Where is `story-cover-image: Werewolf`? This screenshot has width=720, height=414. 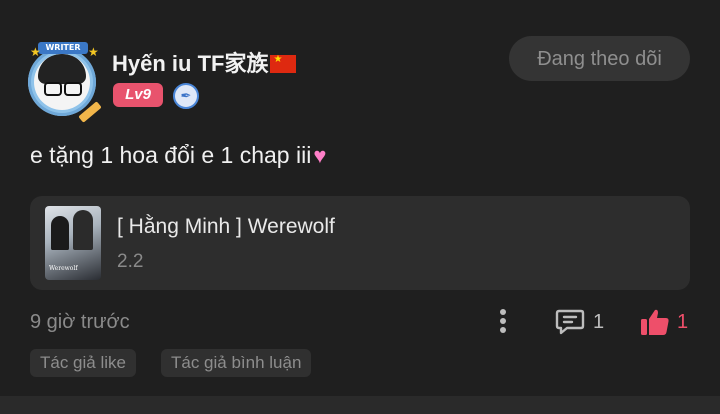 story-cover-image: Werewolf is located at coordinates (73, 243).